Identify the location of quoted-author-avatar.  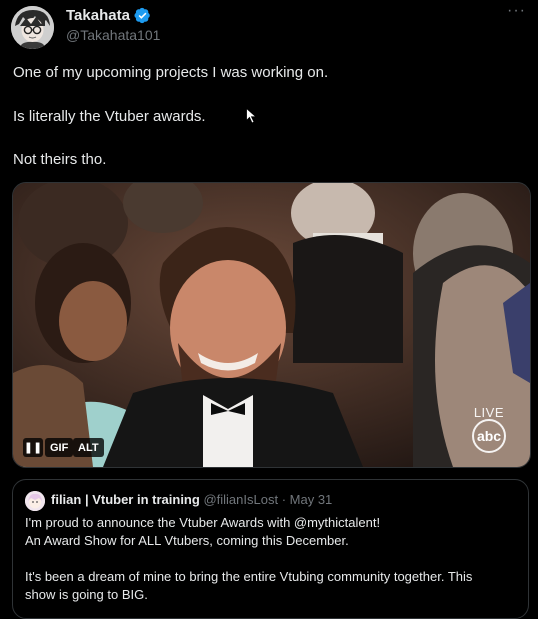
(35, 501).